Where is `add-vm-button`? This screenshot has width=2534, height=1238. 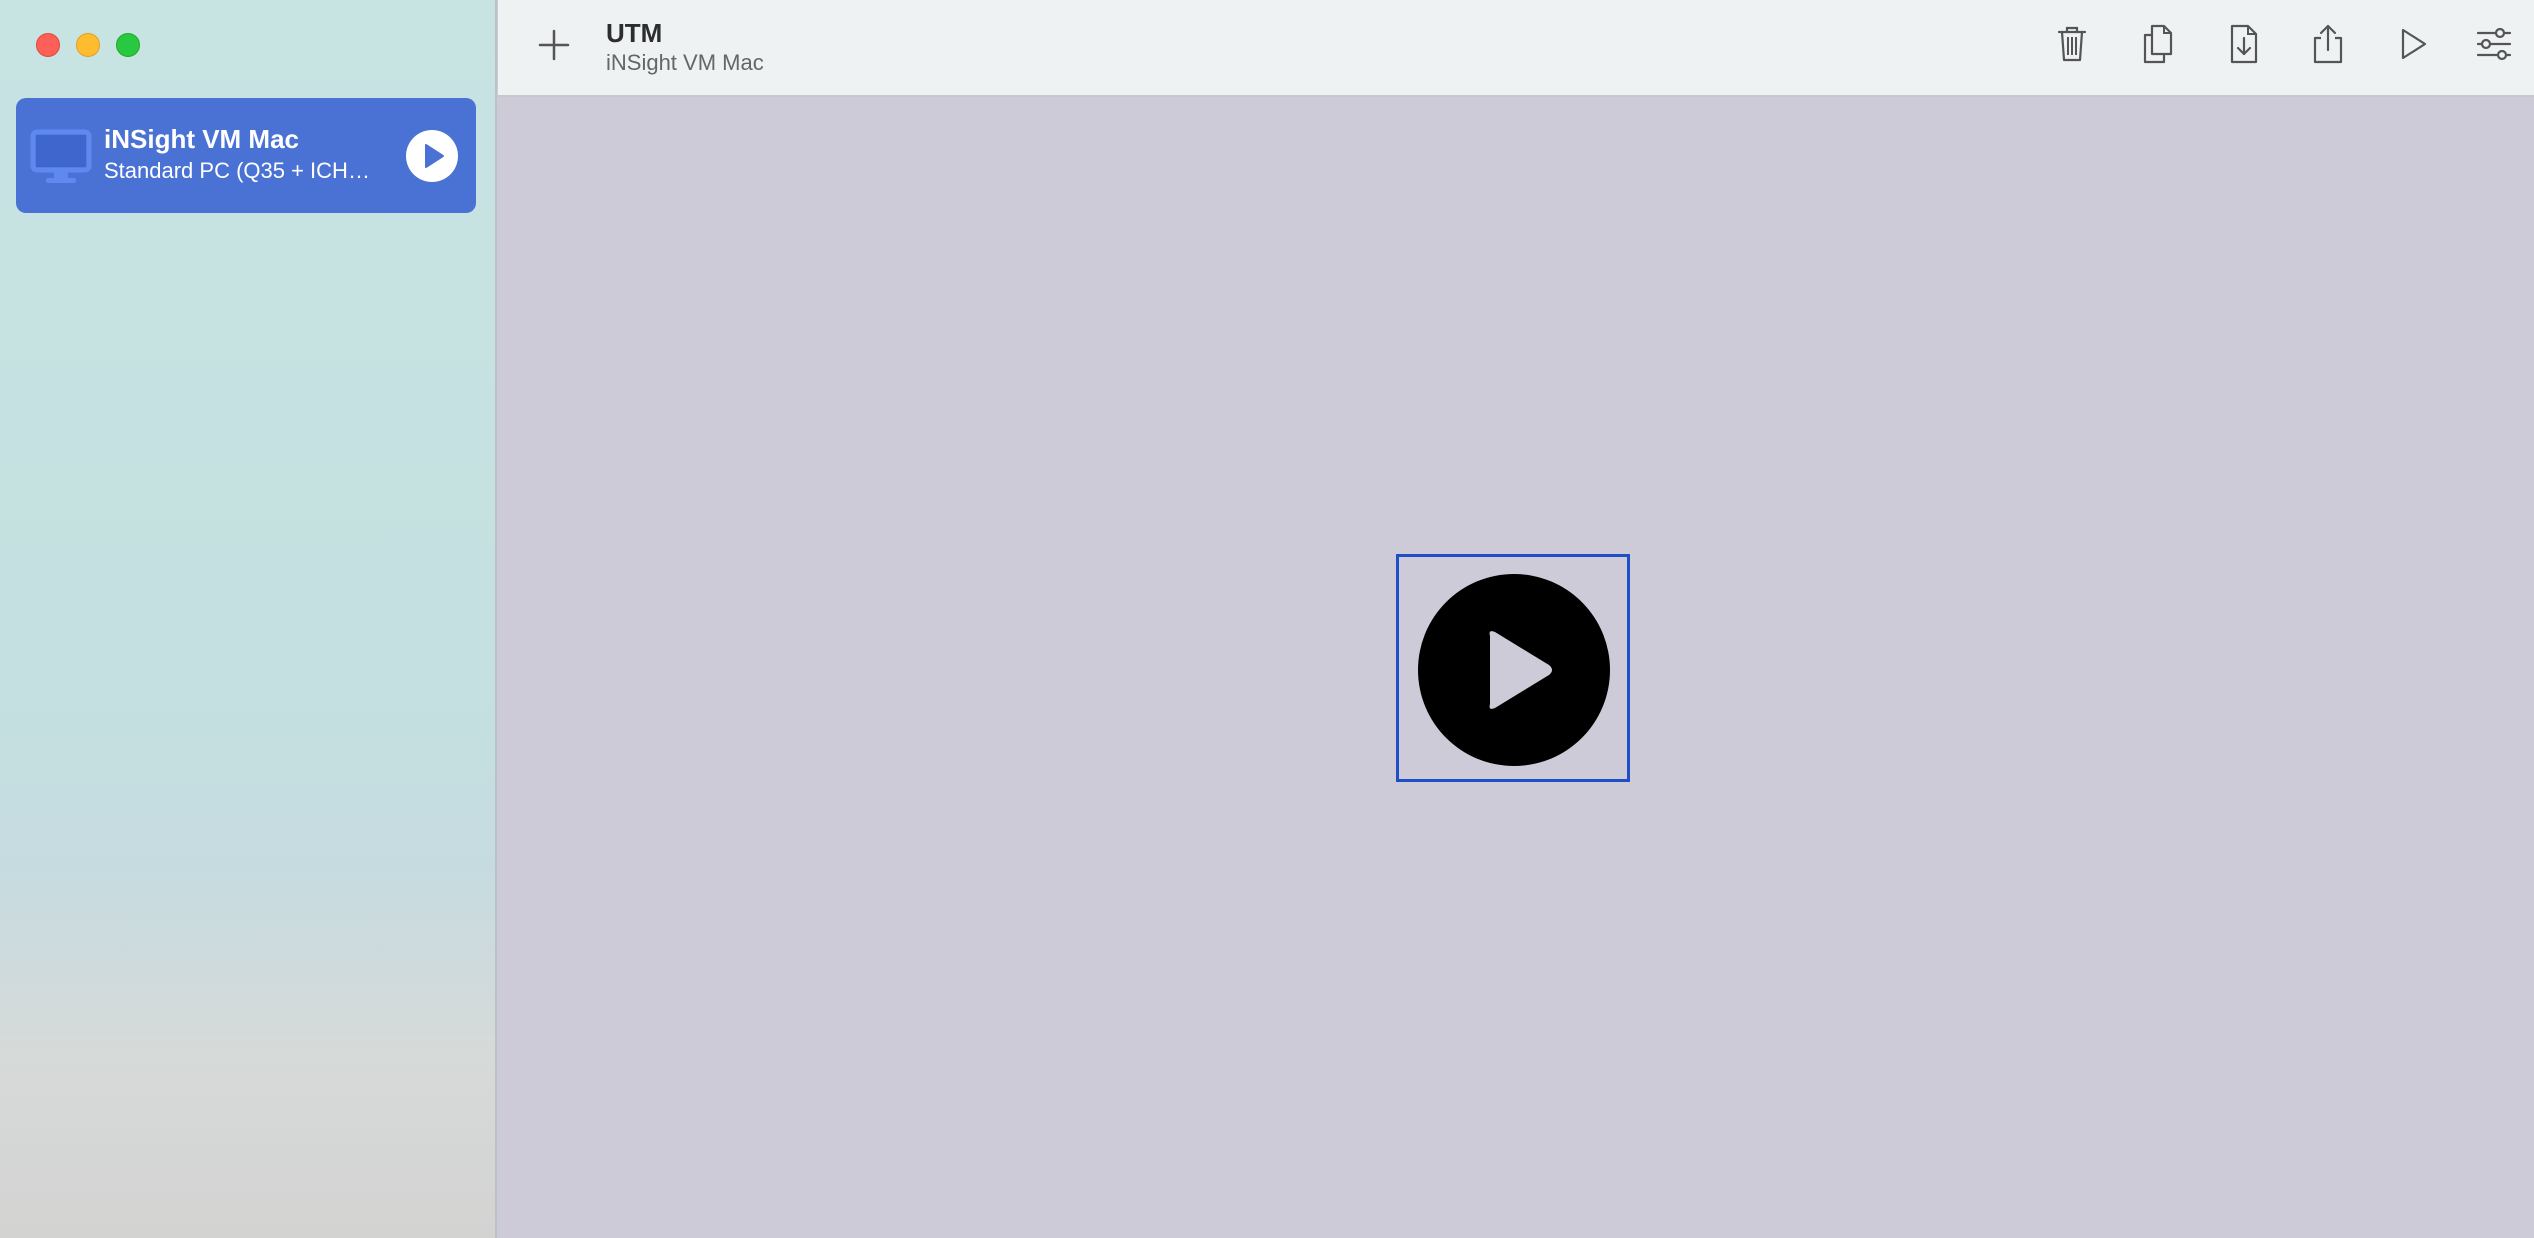 add-vm-button is located at coordinates (554, 45).